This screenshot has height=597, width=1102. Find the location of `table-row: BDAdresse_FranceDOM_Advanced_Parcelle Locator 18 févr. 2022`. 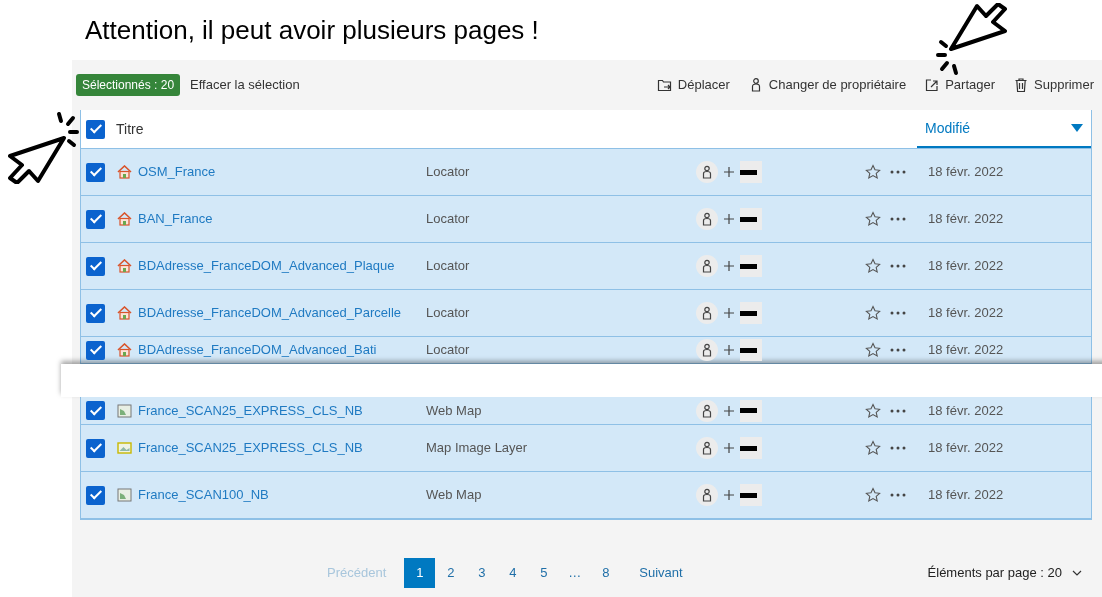

table-row: BDAdresse_FranceDOM_Advanced_Parcelle Locator 18 févr. 2022 is located at coordinates (586, 313).